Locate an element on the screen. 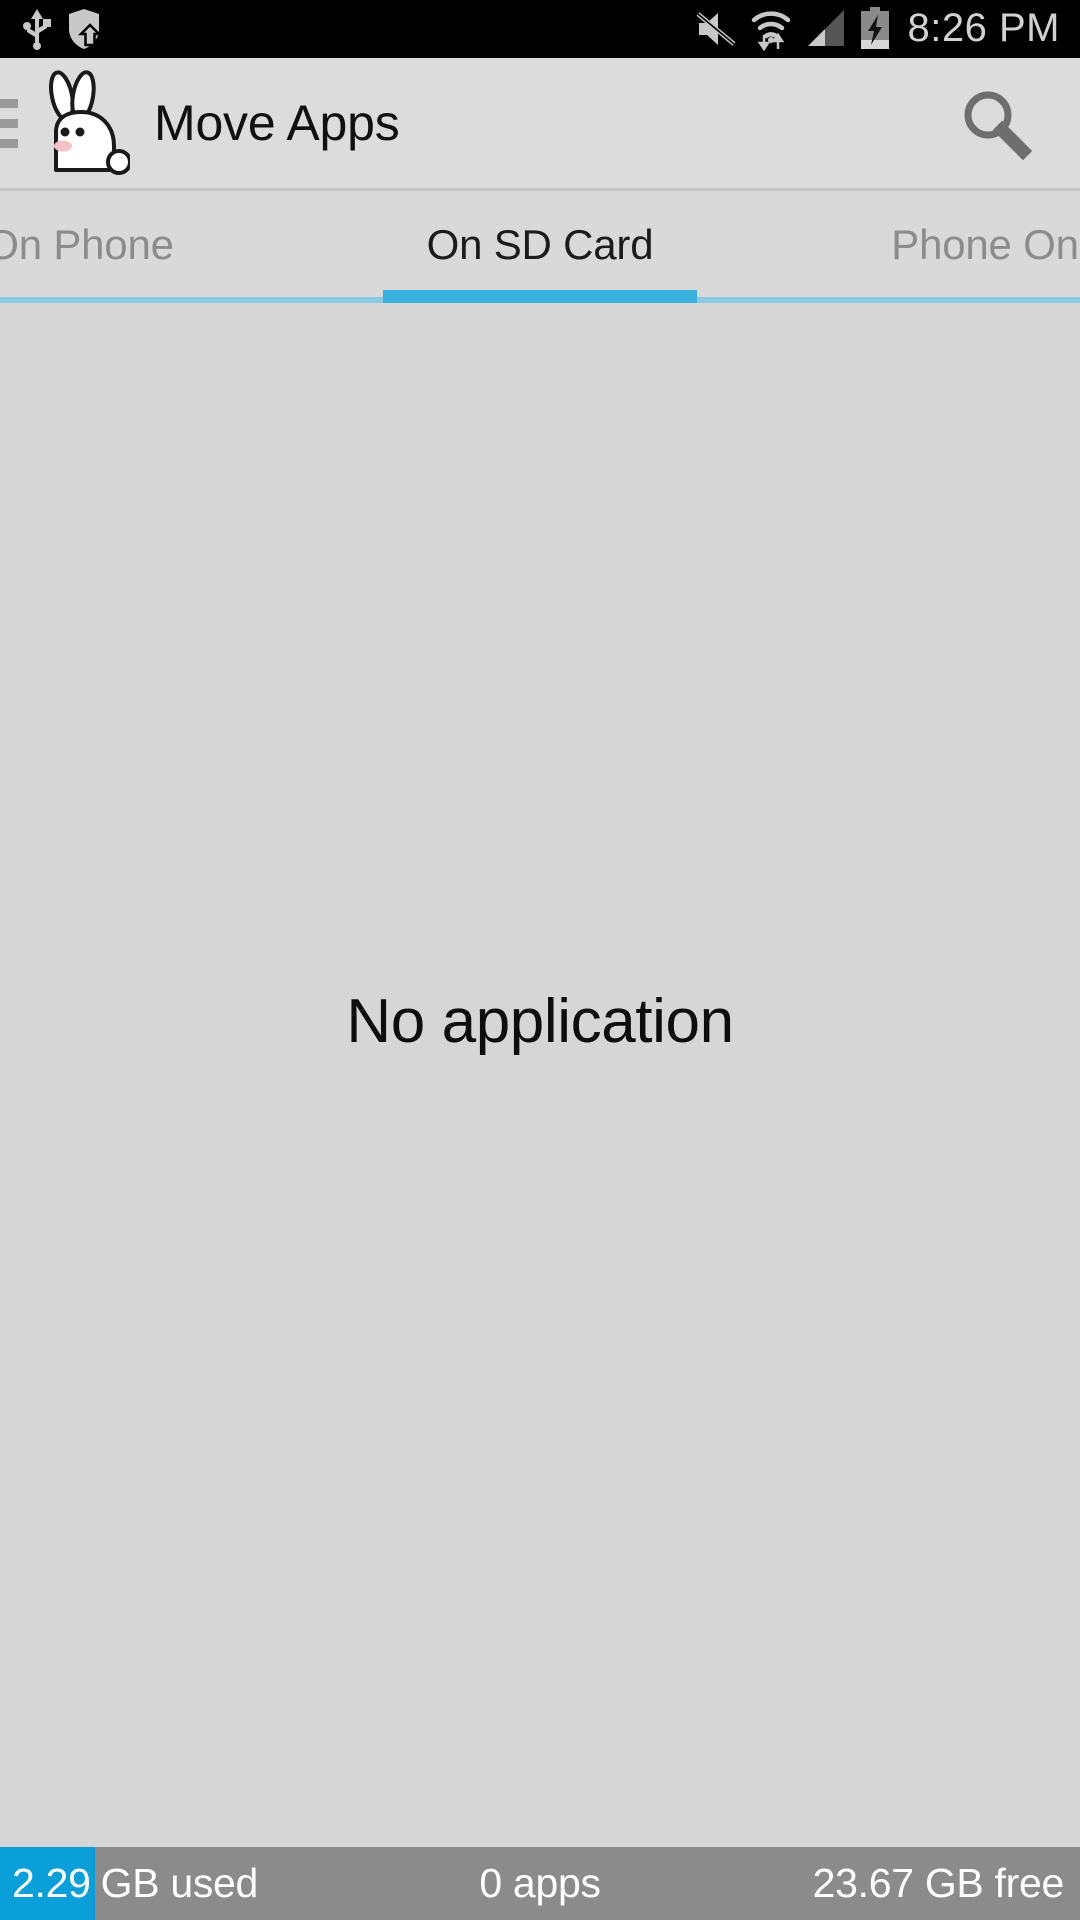 The width and height of the screenshot is (1080, 1920). mute-icon is located at coordinates (715, 29).